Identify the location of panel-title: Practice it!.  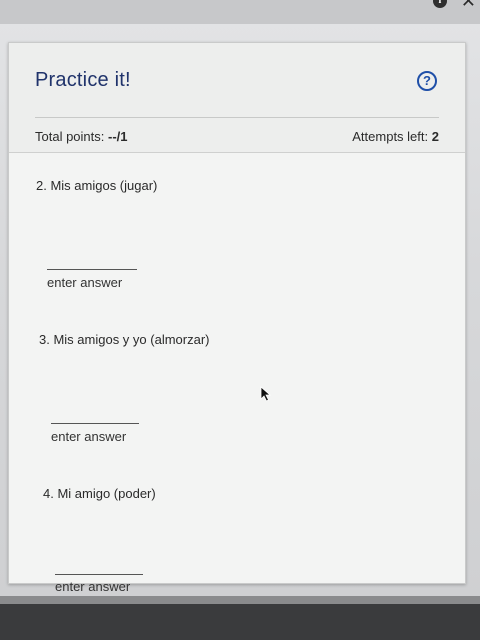
(83, 80).